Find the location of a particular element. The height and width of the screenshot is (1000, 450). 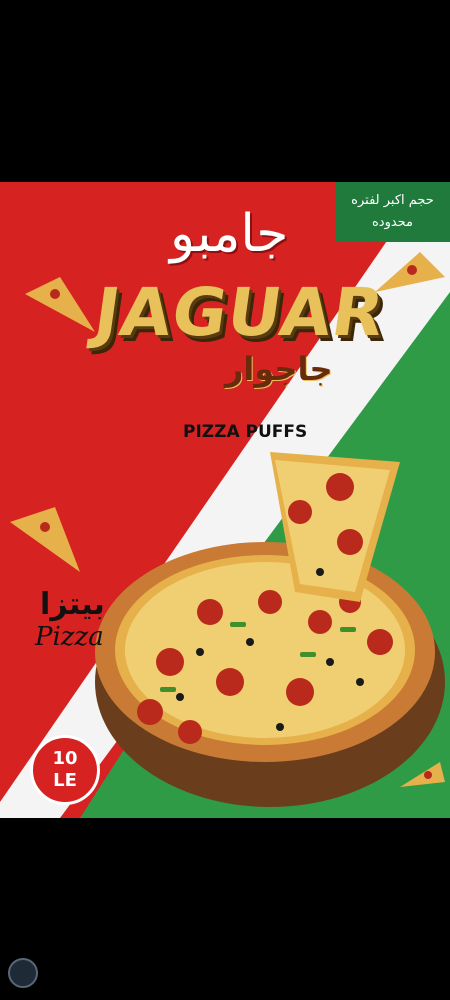

brand-logo-en: JAGUAR is located at coordinates (239, 312).